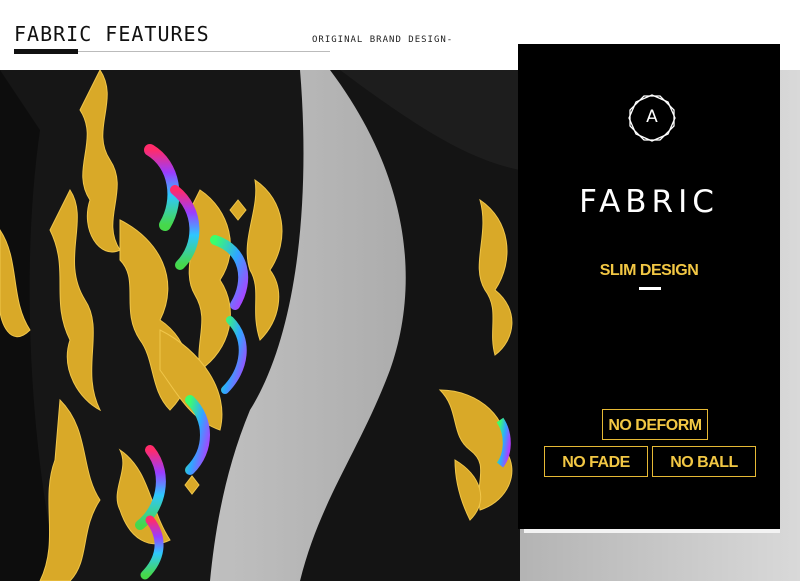 The height and width of the screenshot is (581, 800). I want to click on badge-letter: A, so click(652, 117).